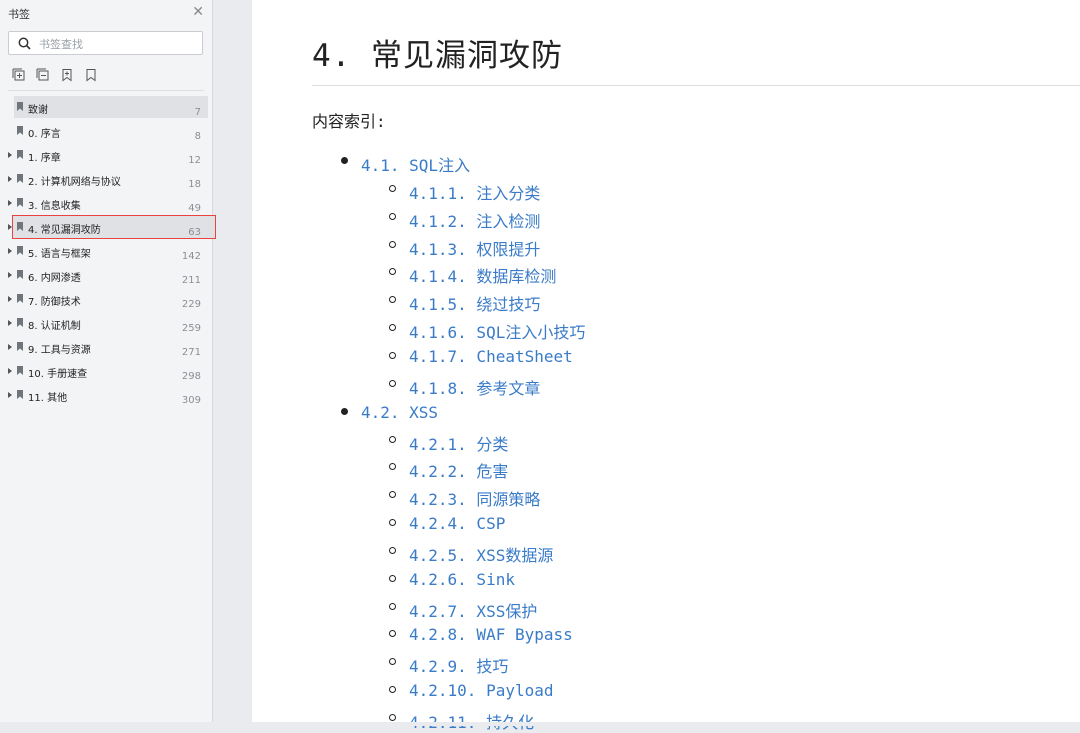 The height and width of the screenshot is (733, 1080). What do you see at coordinates (191, 256) in the screenshot?
I see `bookmark-page-number: 142` at bounding box center [191, 256].